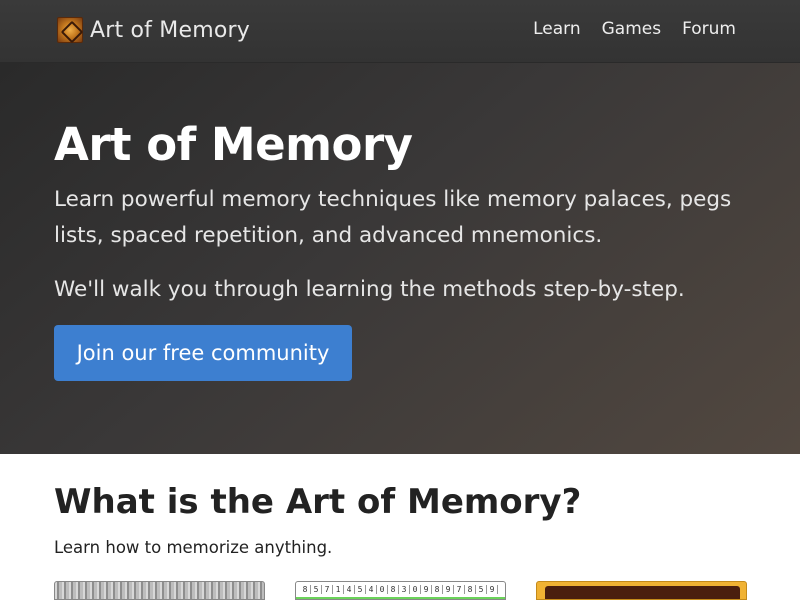 The image size is (800, 600). Describe the element at coordinates (318, 502) in the screenshot. I see `section-title: What is the Art of Memory?` at that location.